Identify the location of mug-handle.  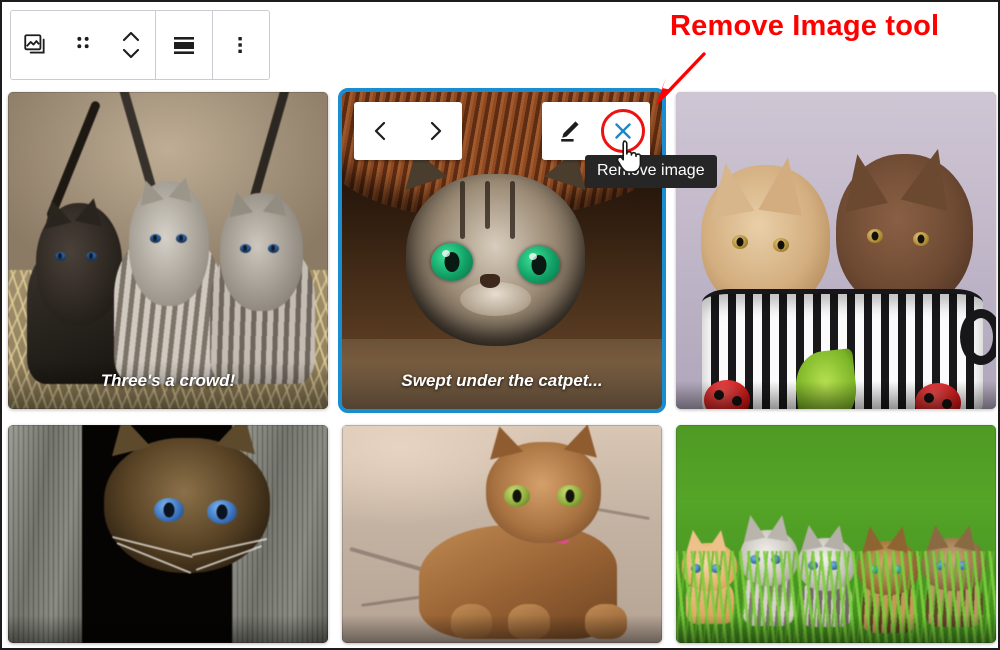
(978, 336).